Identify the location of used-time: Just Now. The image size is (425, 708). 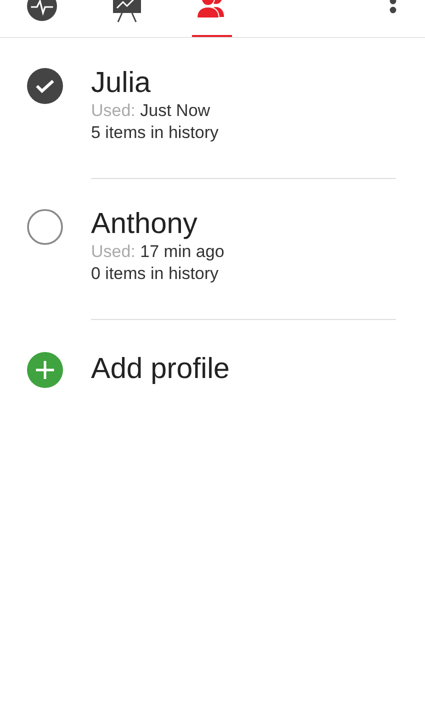
(175, 110).